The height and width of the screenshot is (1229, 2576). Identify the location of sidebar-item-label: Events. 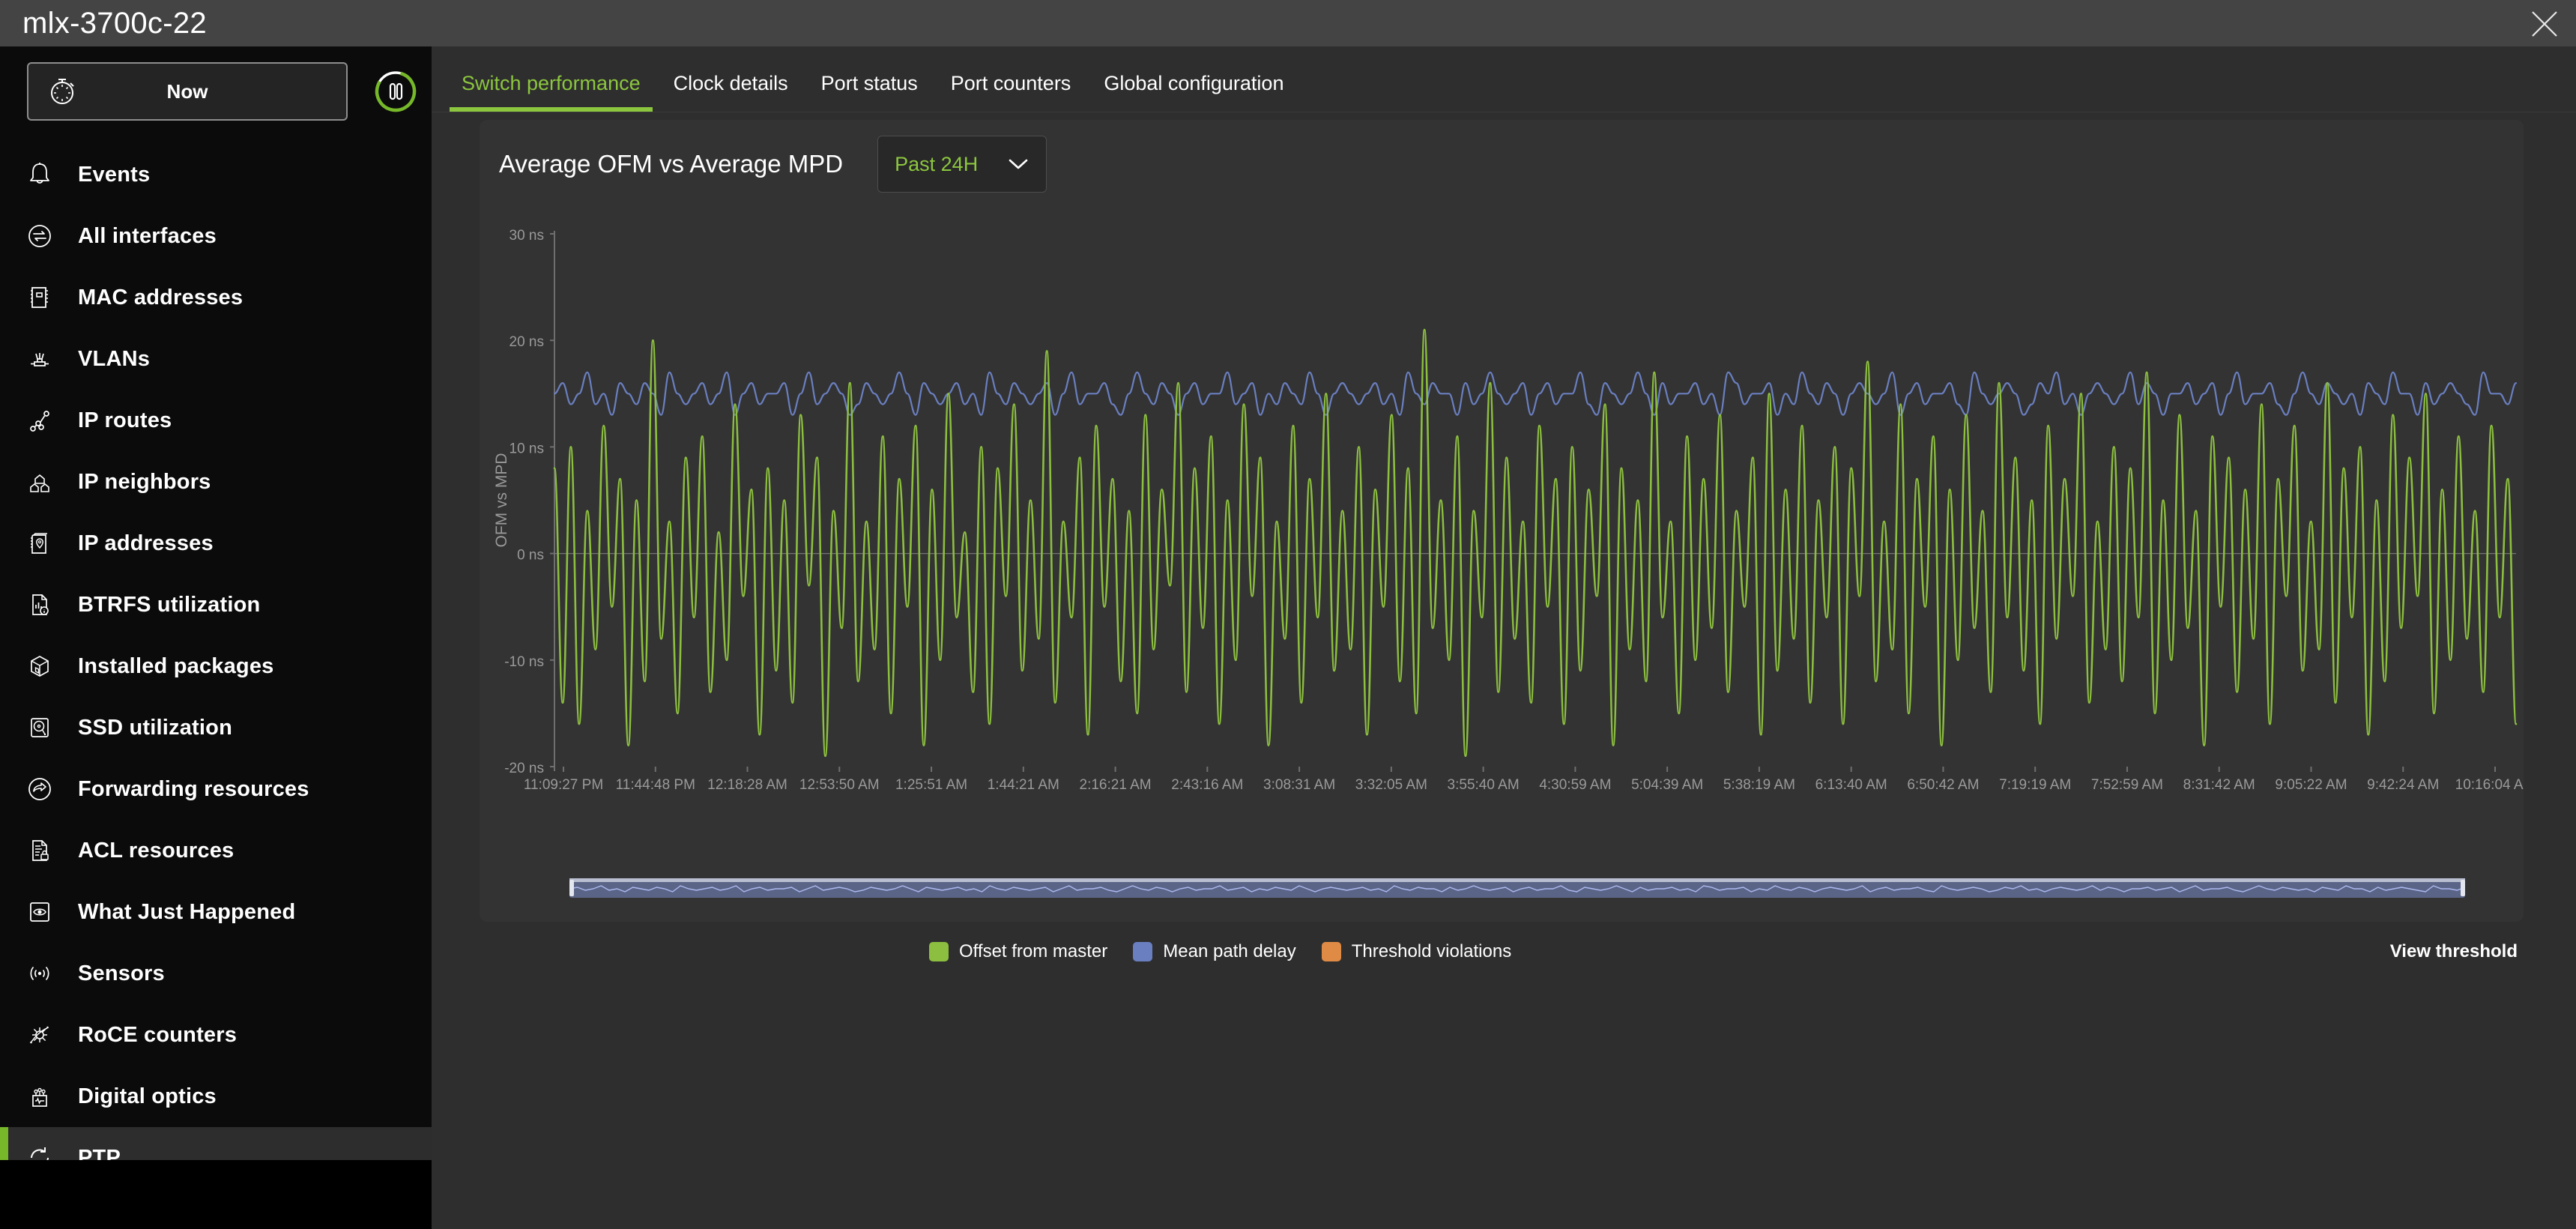
(114, 174).